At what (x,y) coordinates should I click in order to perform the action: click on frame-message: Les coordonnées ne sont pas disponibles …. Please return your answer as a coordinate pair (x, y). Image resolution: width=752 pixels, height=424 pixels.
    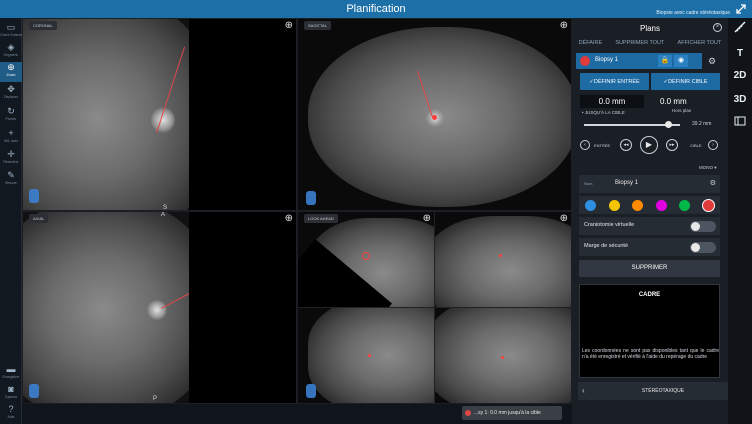
    Looking at the image, I should click on (650, 354).